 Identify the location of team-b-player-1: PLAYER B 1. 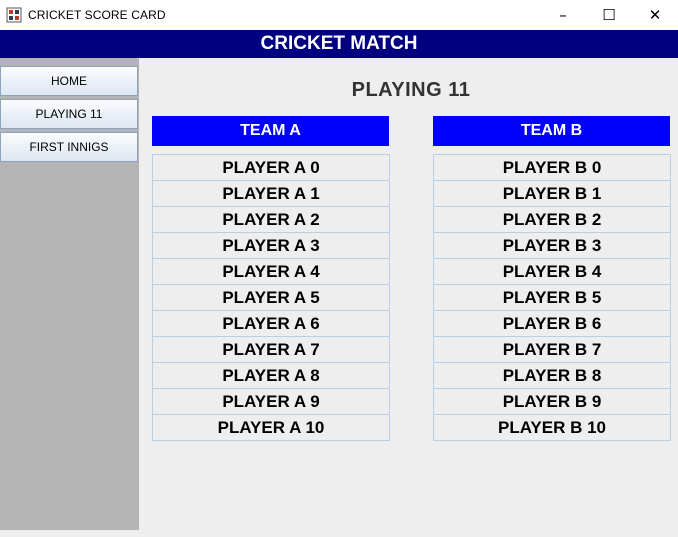
(552, 193).